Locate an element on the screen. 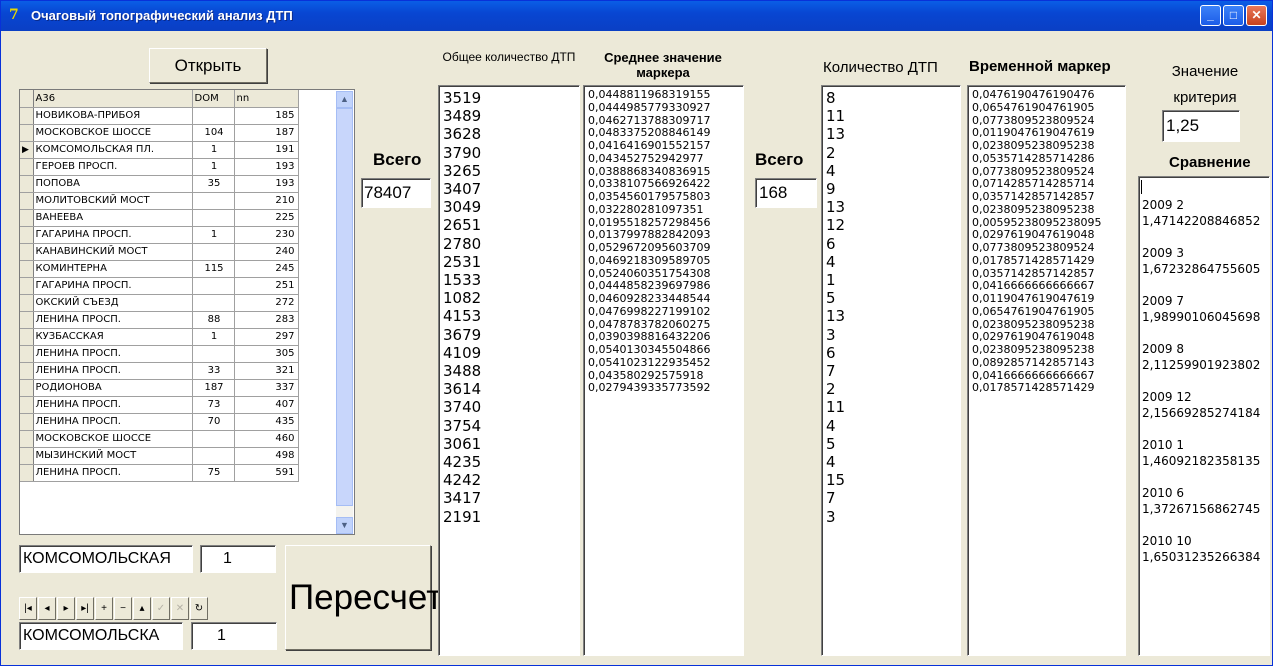  recalculate-button: Пересчет is located at coordinates (363, 597).